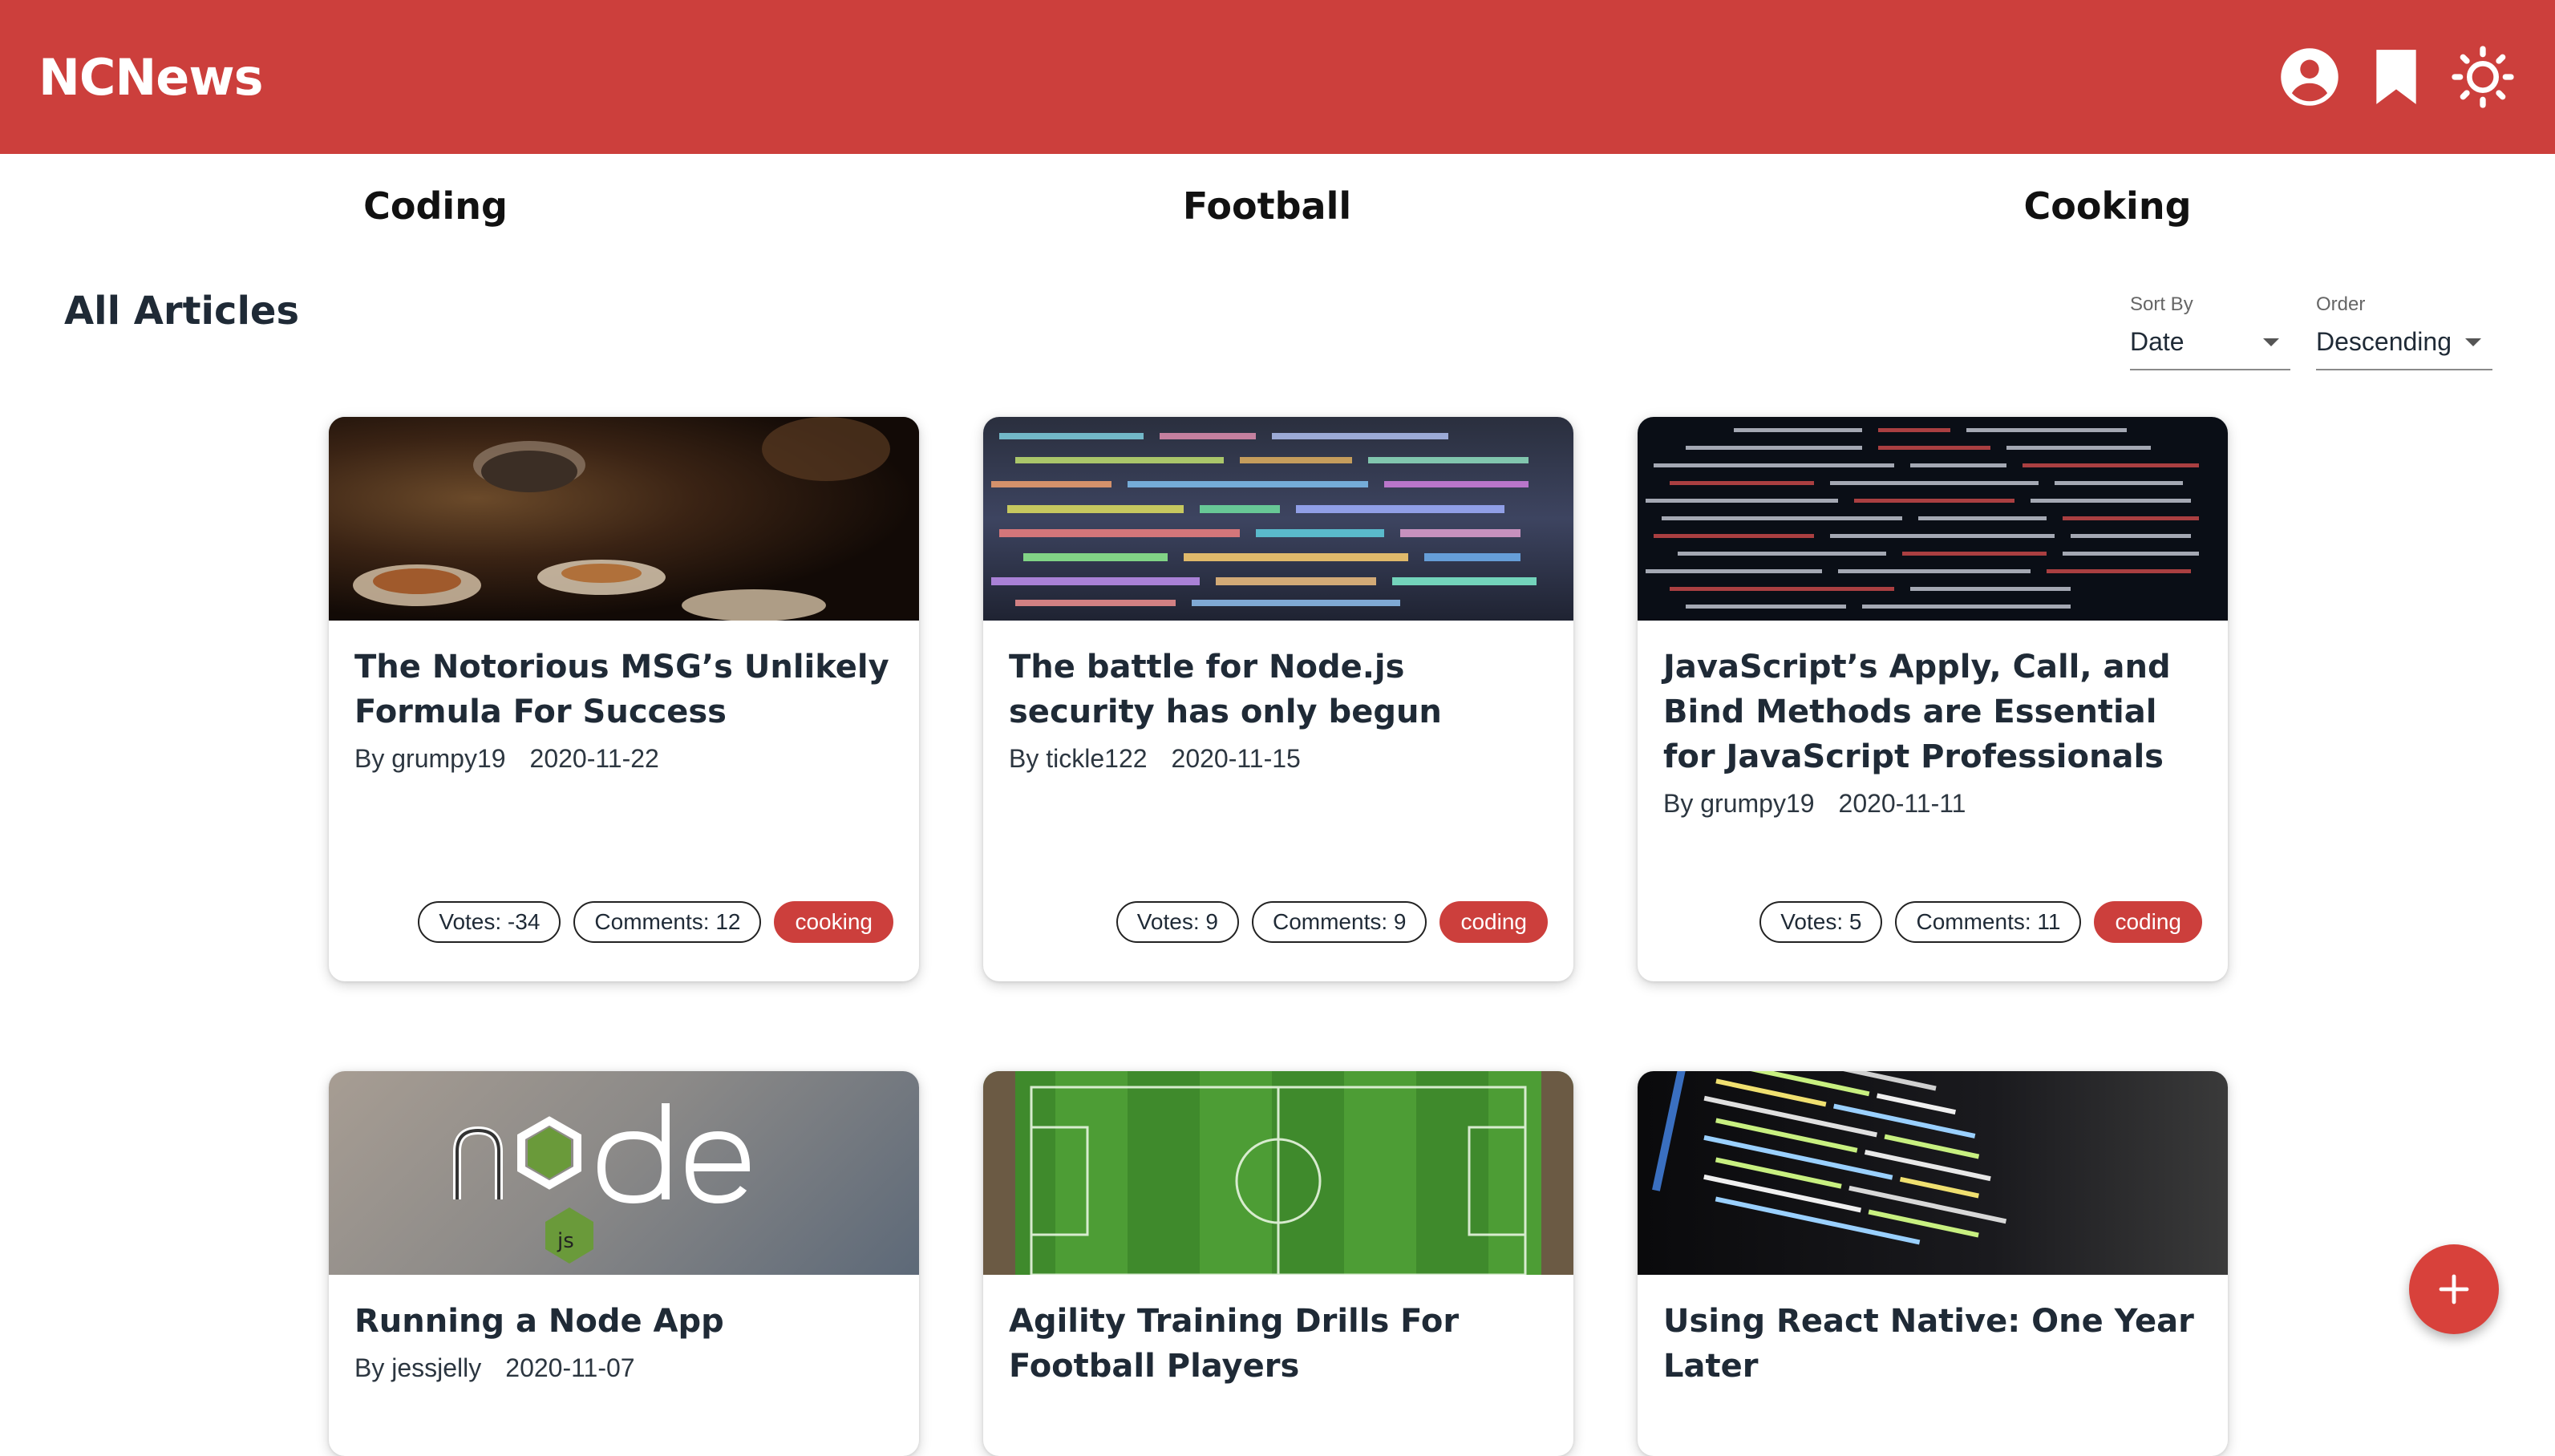 Image resolution: width=2555 pixels, height=1456 pixels. I want to click on article-meta: By tickle122 2020-11-15, so click(1278, 759).